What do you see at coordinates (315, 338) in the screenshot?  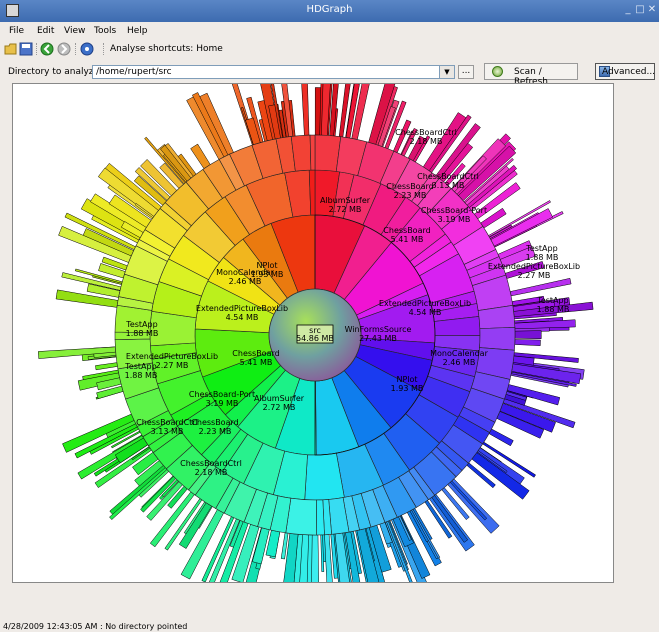 I see `root-size-label: 54.86 MB` at bounding box center [315, 338].